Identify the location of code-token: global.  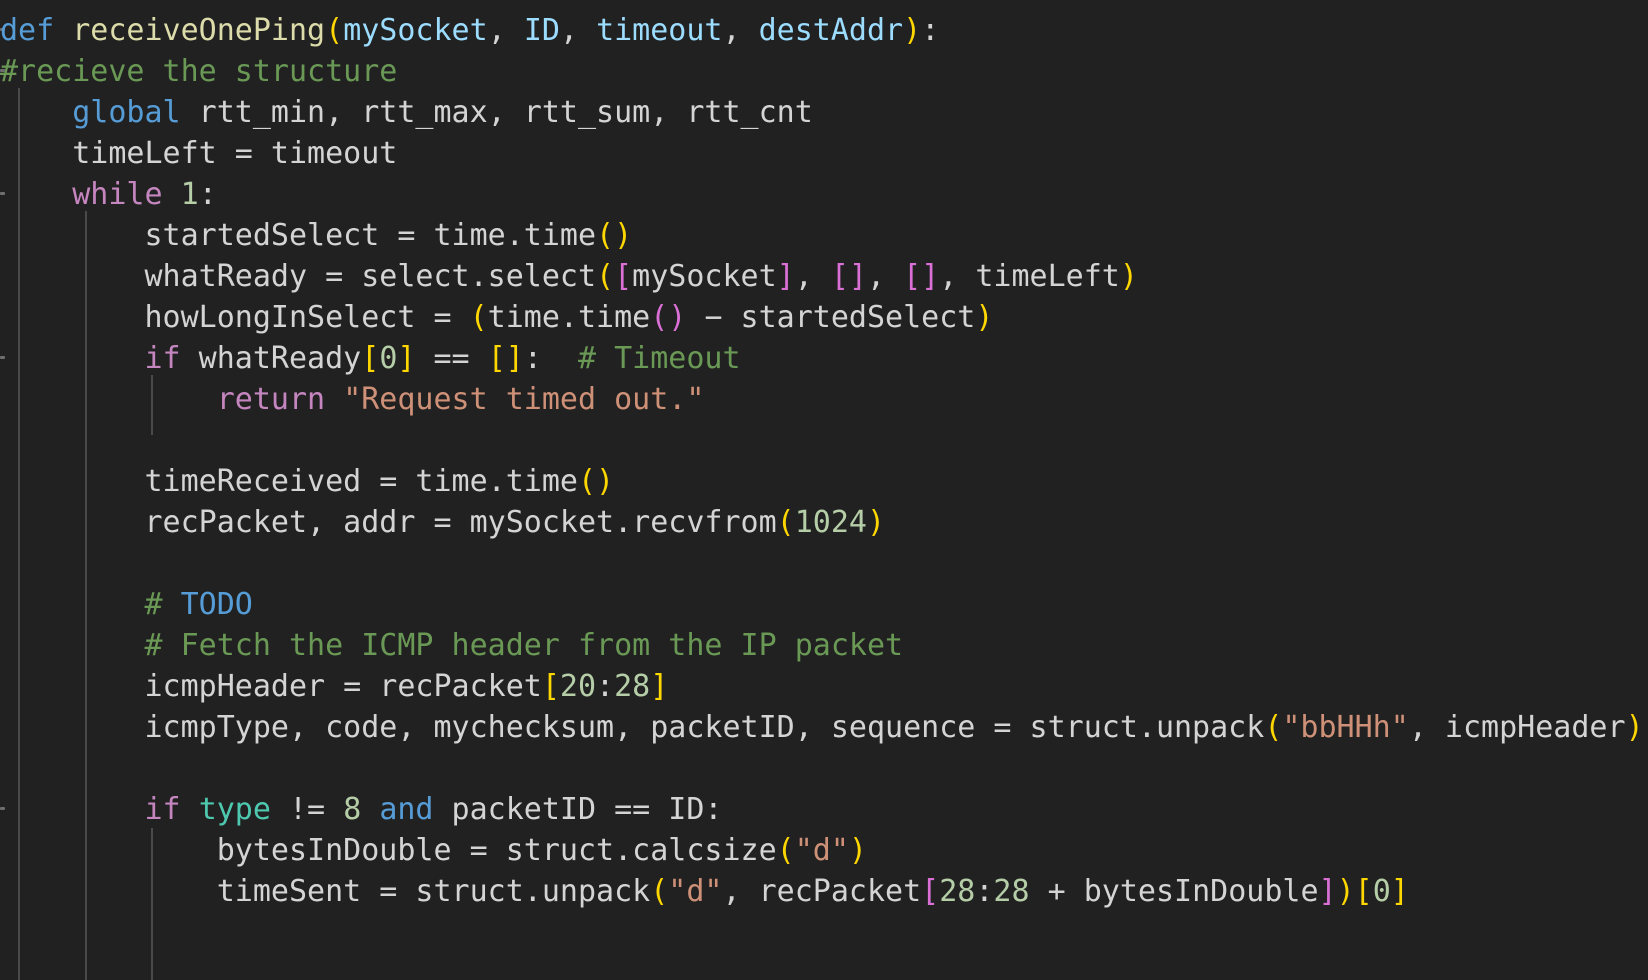
(126, 112).